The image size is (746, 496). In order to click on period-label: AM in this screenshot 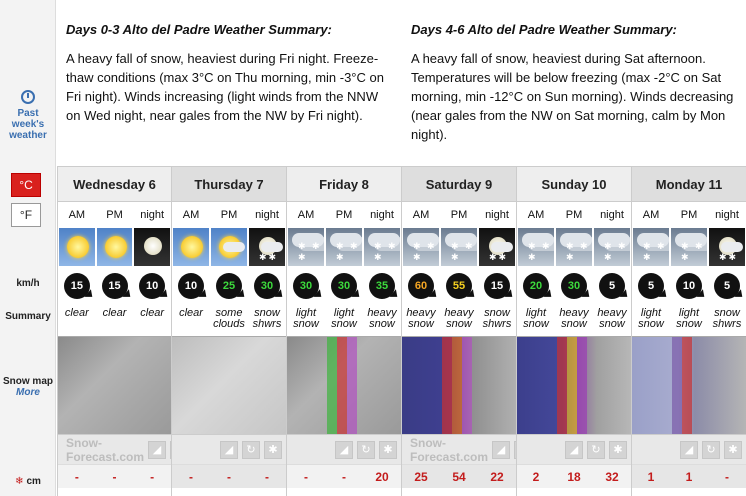, I will do `click(77, 215)`.